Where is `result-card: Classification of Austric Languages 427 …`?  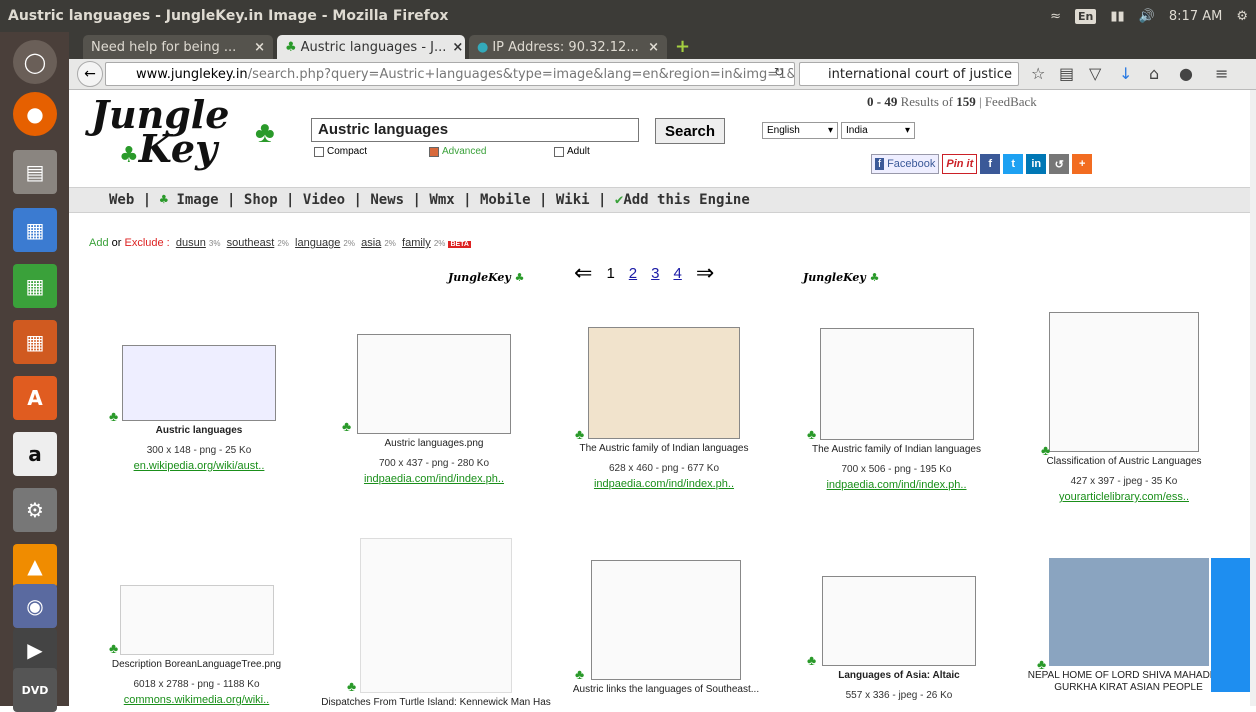 result-card: Classification of Austric Languages 427 … is located at coordinates (1124, 407).